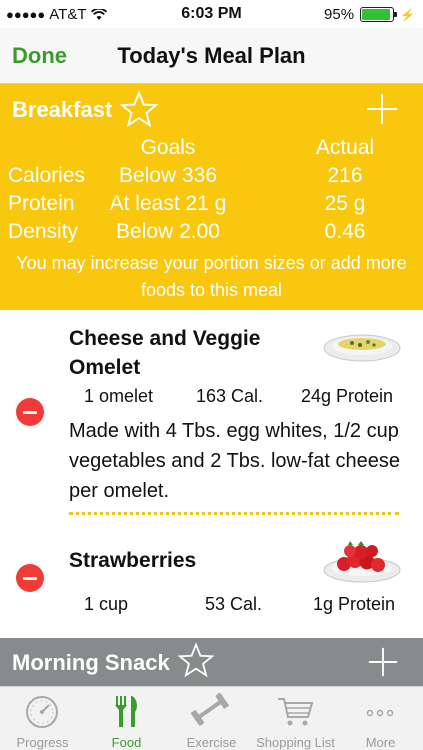 This screenshot has width=423, height=750. I want to click on breakfast-header: Breakfast, so click(211, 110).